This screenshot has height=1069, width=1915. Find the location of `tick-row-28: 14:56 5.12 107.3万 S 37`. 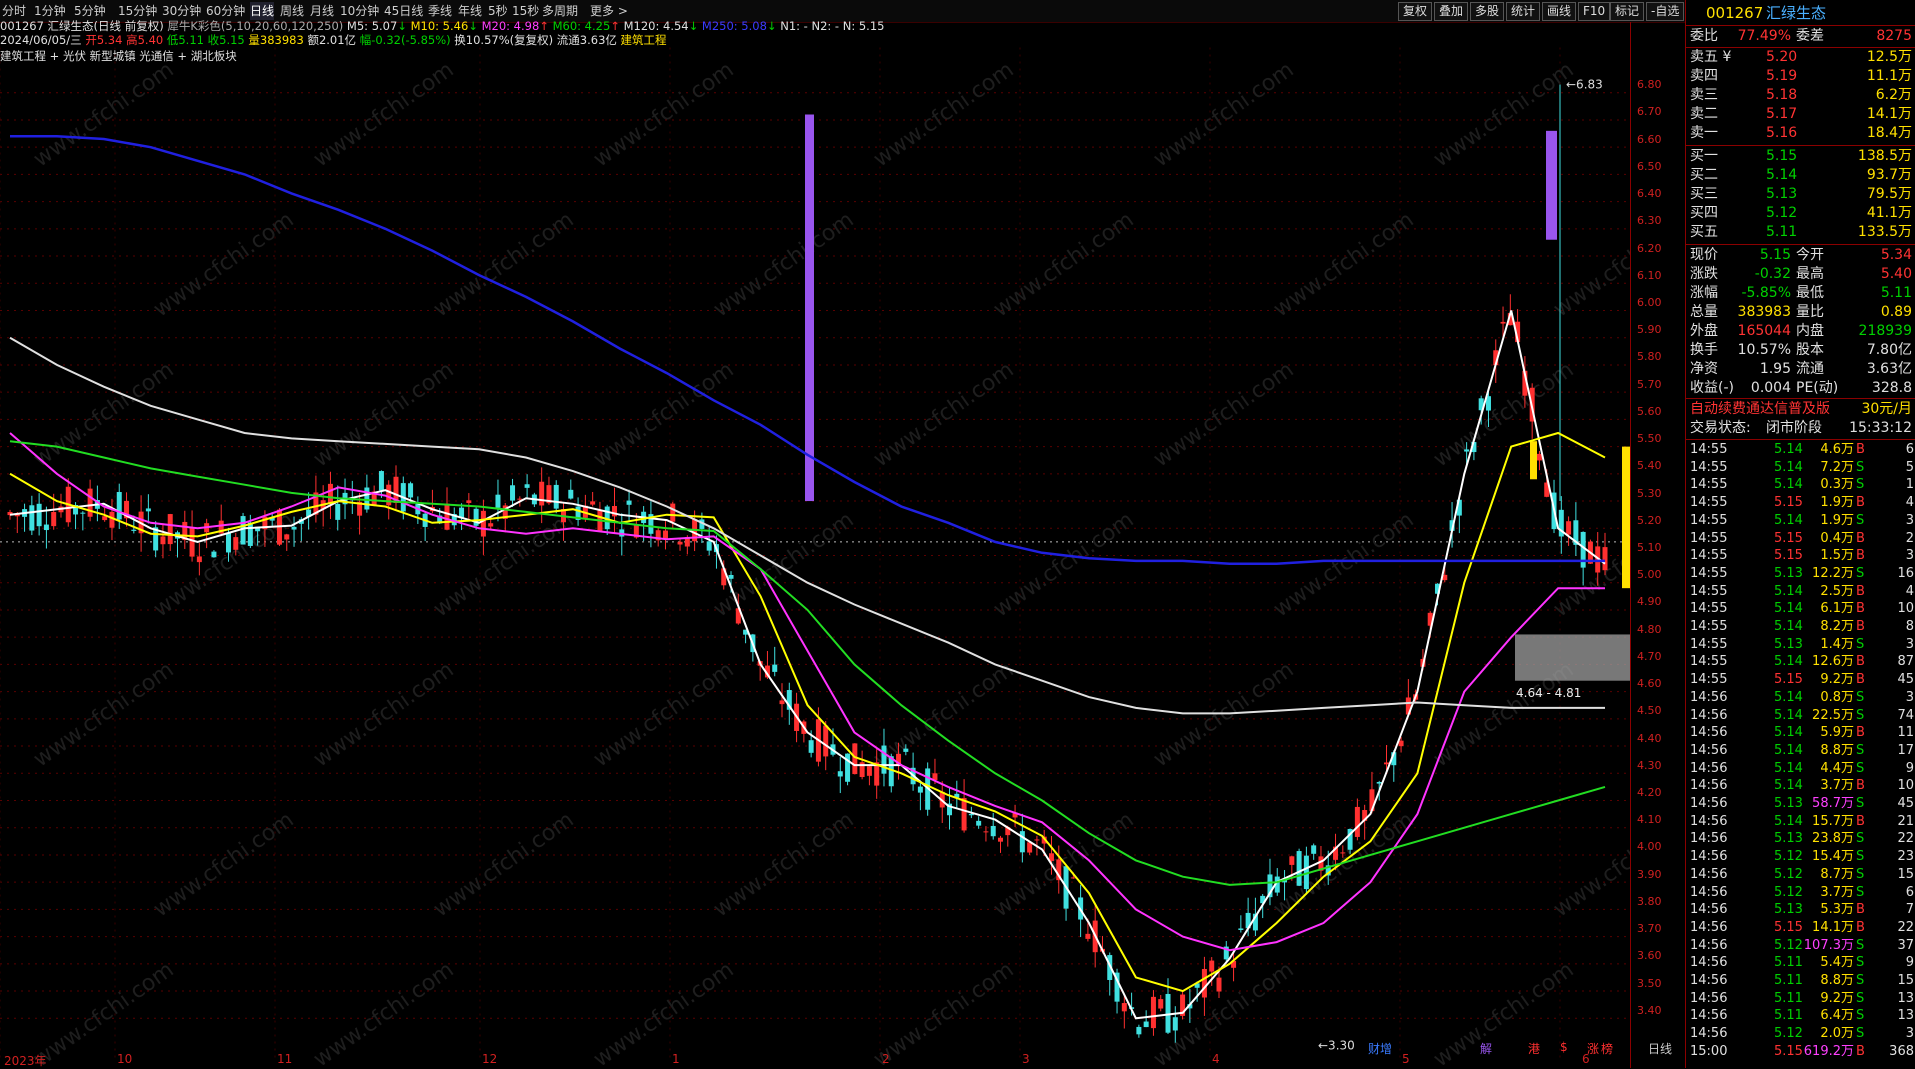

tick-row-28: 14:56 5.12 107.3万 S 37 is located at coordinates (1802, 945).